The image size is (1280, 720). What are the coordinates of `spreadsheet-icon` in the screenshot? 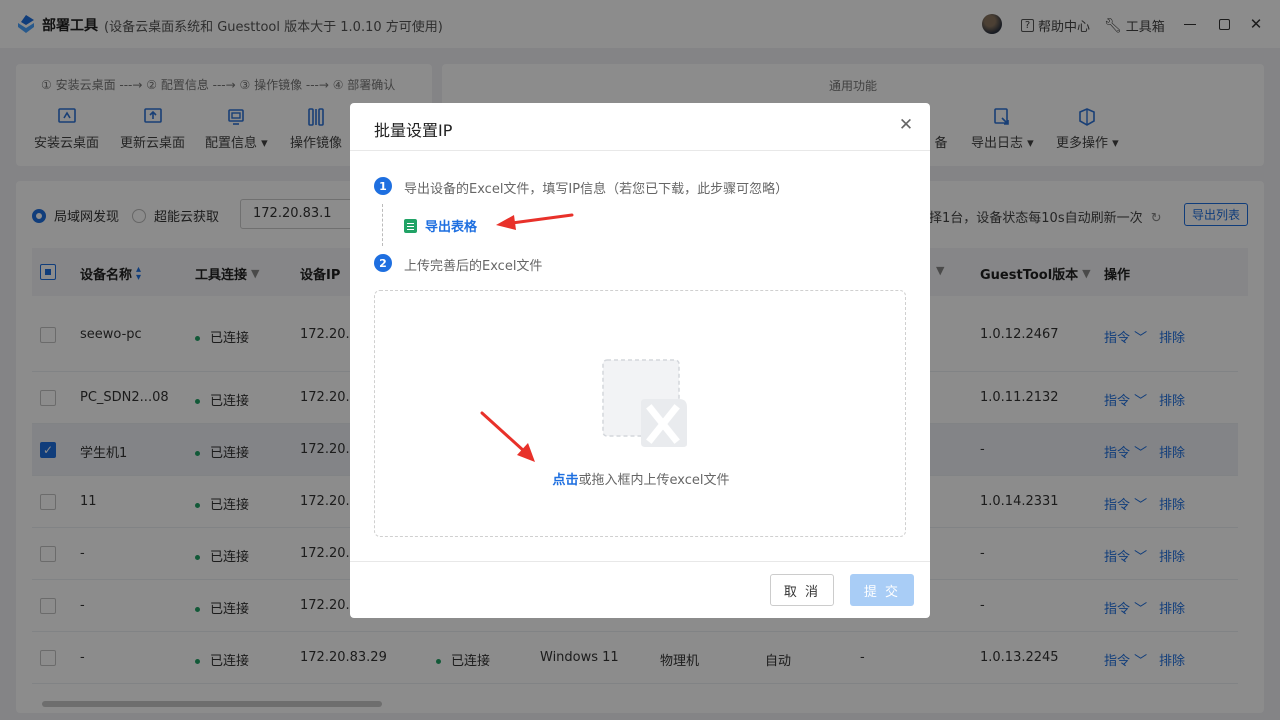 It's located at (410, 225).